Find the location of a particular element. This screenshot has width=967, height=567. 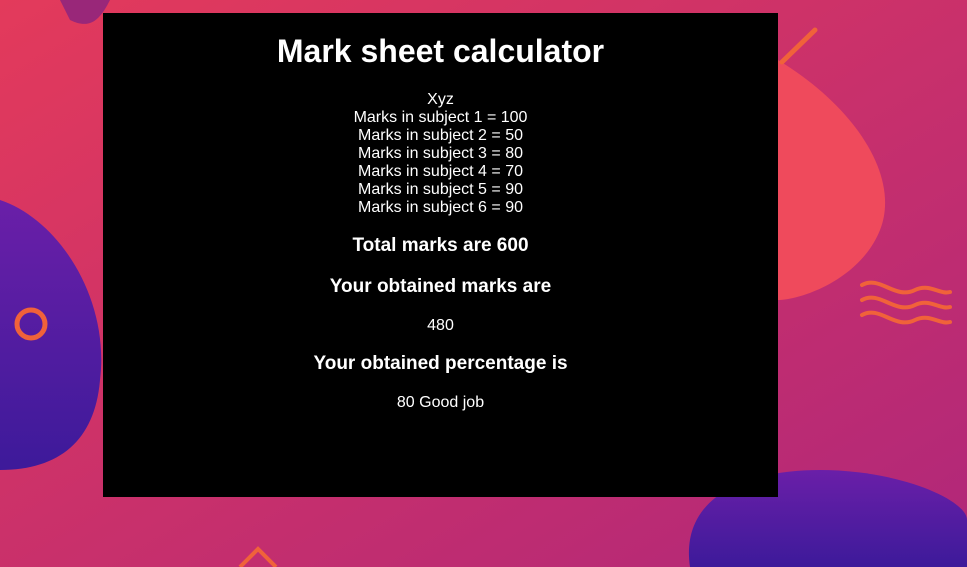

subject-marks-1: Marks in subject 1 = 100 is located at coordinates (440, 117).